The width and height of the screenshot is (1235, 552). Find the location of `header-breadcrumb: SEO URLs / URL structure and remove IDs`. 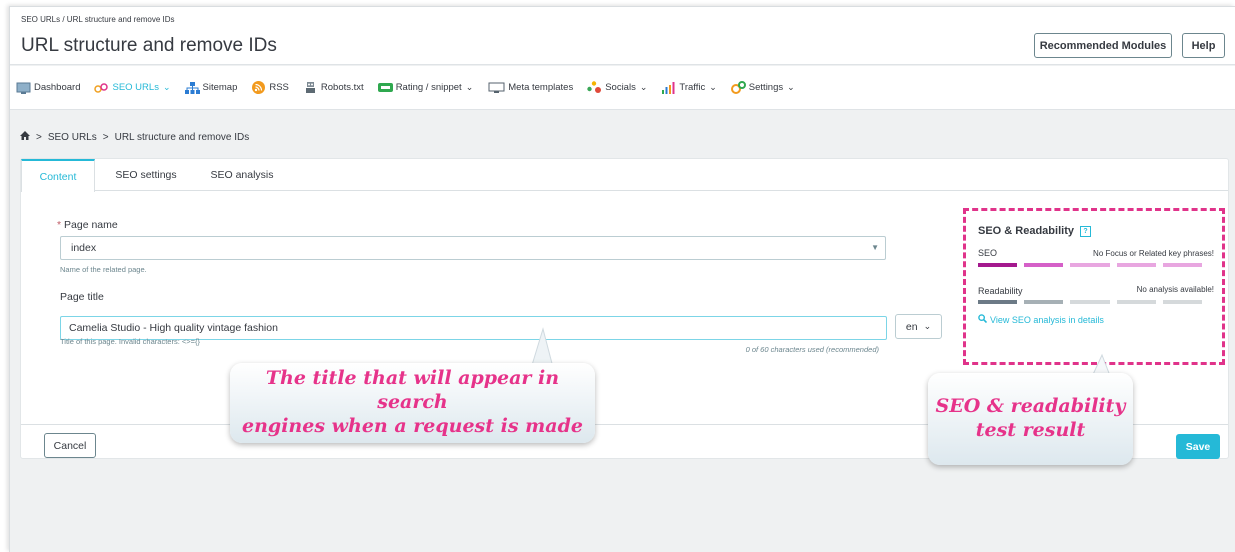

header-breadcrumb: SEO URLs / URL structure and remove IDs is located at coordinates (98, 19).